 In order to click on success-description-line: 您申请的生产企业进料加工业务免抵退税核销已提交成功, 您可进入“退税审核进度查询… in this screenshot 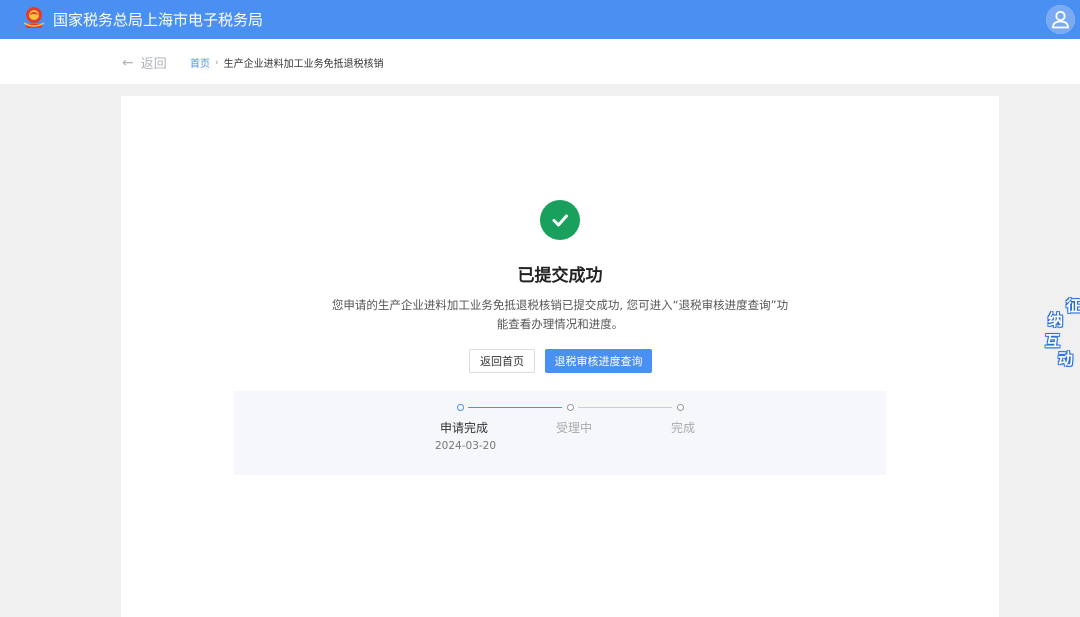, I will do `click(560, 305)`.